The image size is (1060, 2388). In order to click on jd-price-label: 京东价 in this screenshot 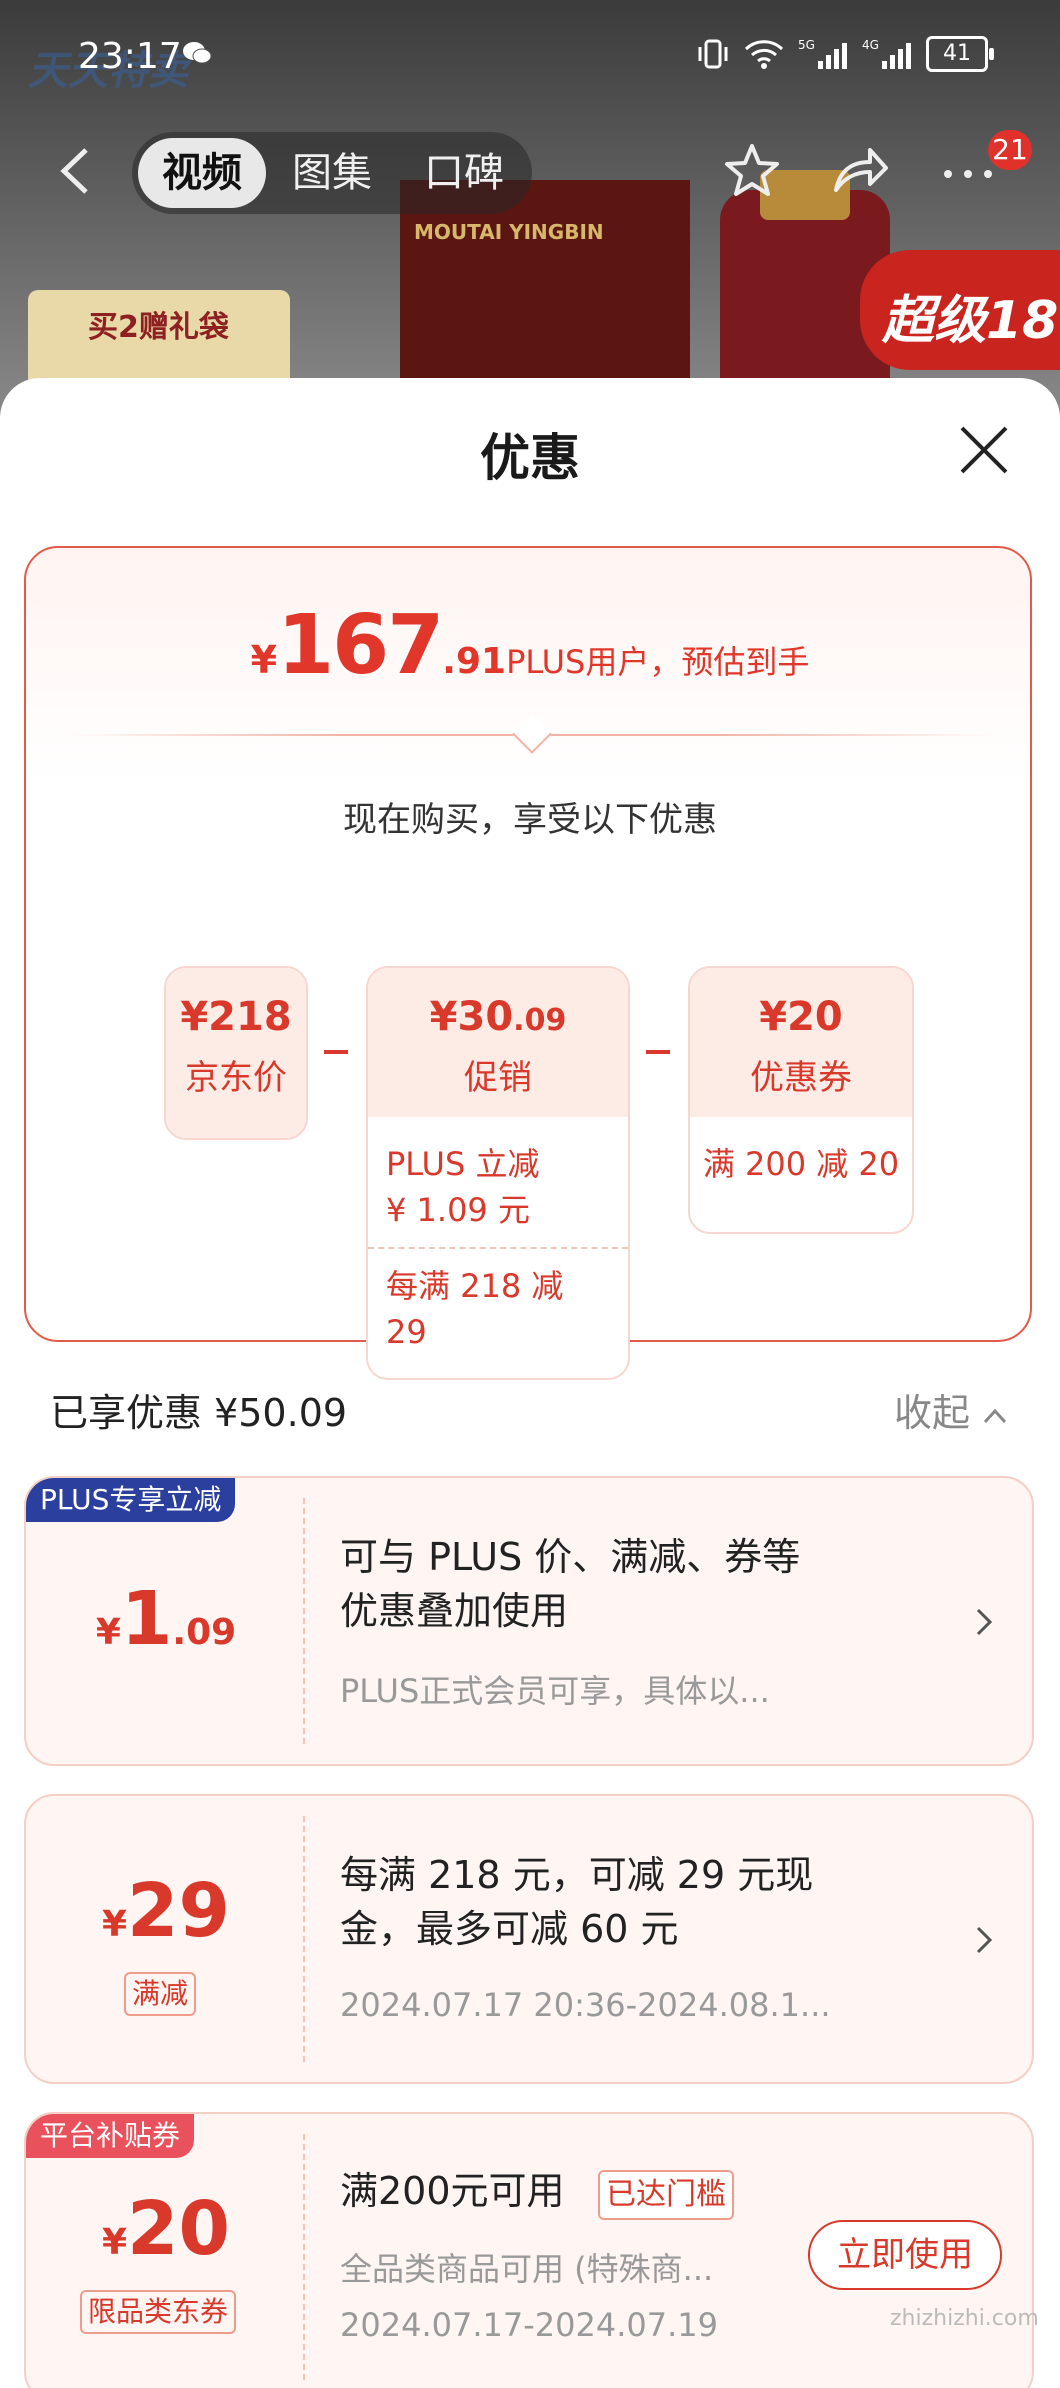, I will do `click(236, 1078)`.